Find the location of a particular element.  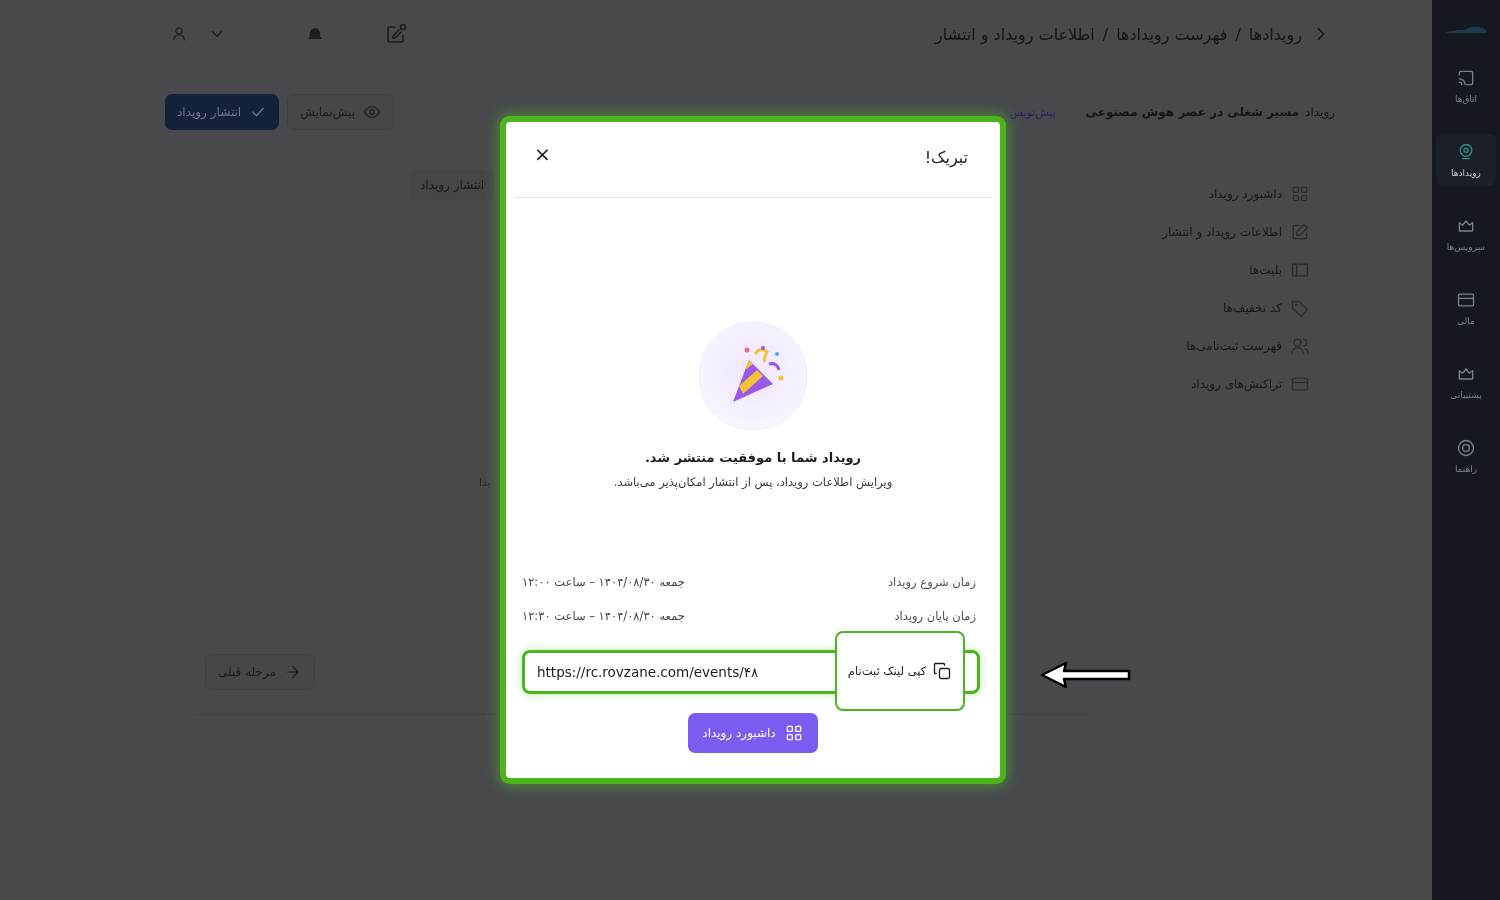

rail-item: مالی is located at coordinates (1466, 308).